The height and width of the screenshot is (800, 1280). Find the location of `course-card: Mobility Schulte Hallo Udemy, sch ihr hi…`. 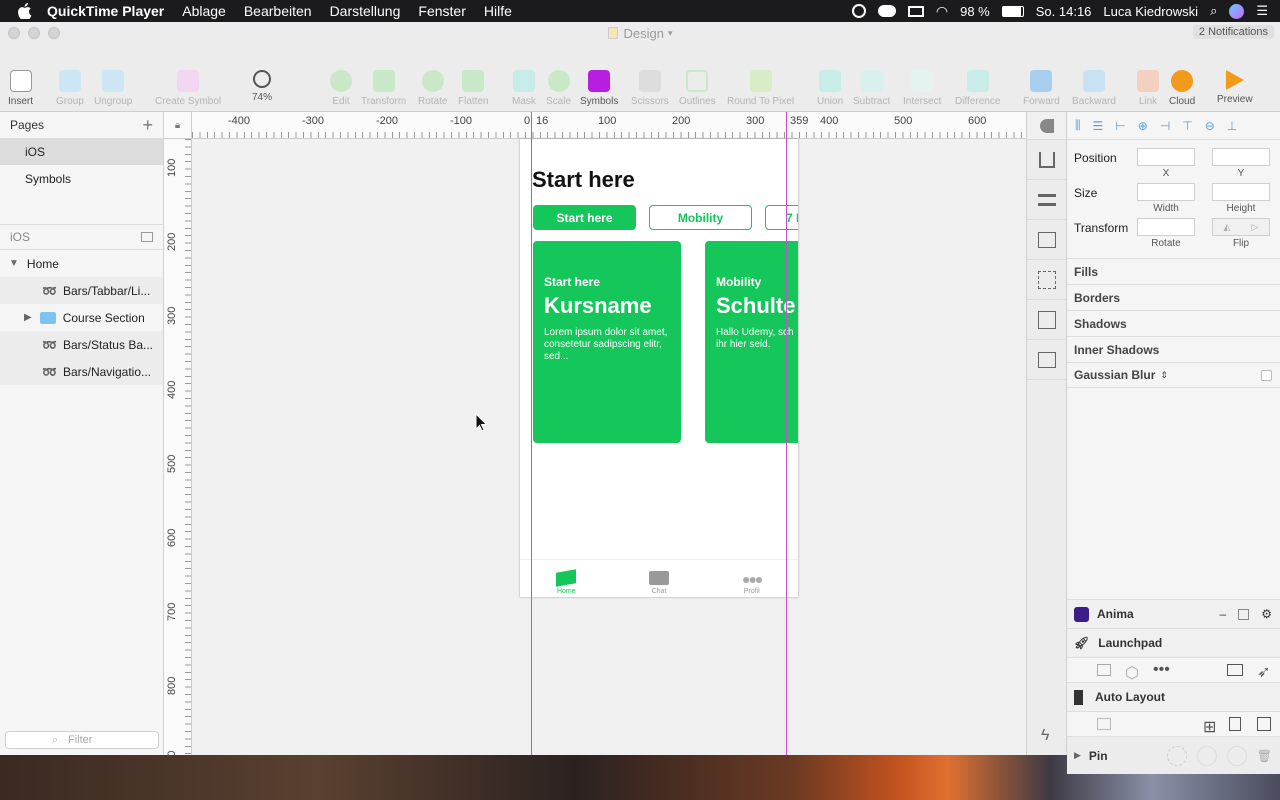

course-card: Mobility Schulte Hallo Udemy, sch ihr hi… is located at coordinates (751, 342).